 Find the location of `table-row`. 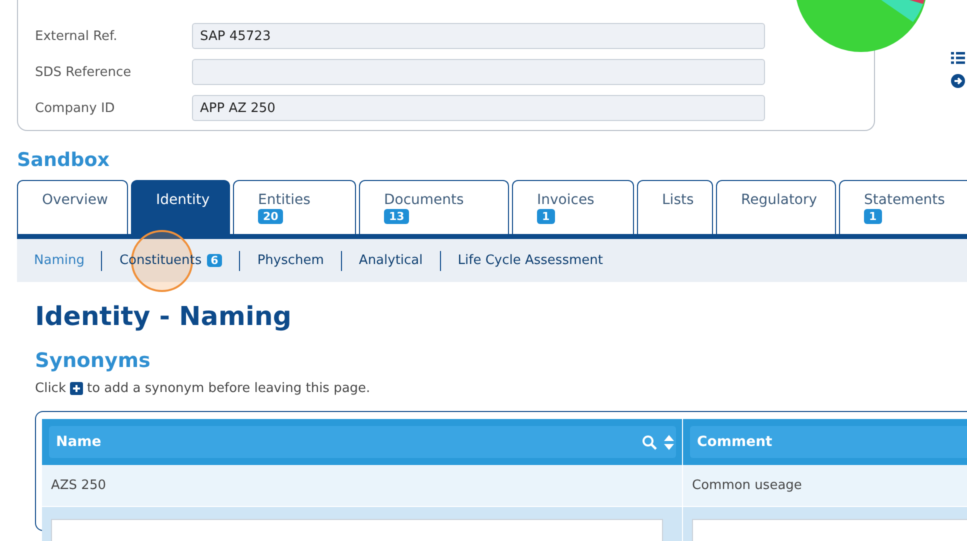

table-row is located at coordinates (504, 524).